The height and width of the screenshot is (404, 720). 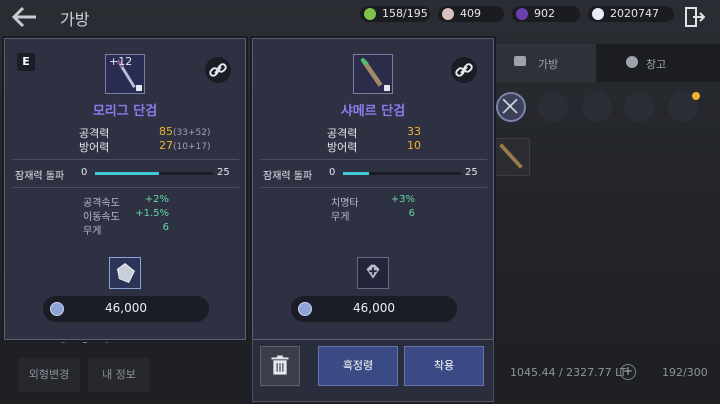 I want to click on item-name: 샤메르 단검, so click(x=373, y=111).